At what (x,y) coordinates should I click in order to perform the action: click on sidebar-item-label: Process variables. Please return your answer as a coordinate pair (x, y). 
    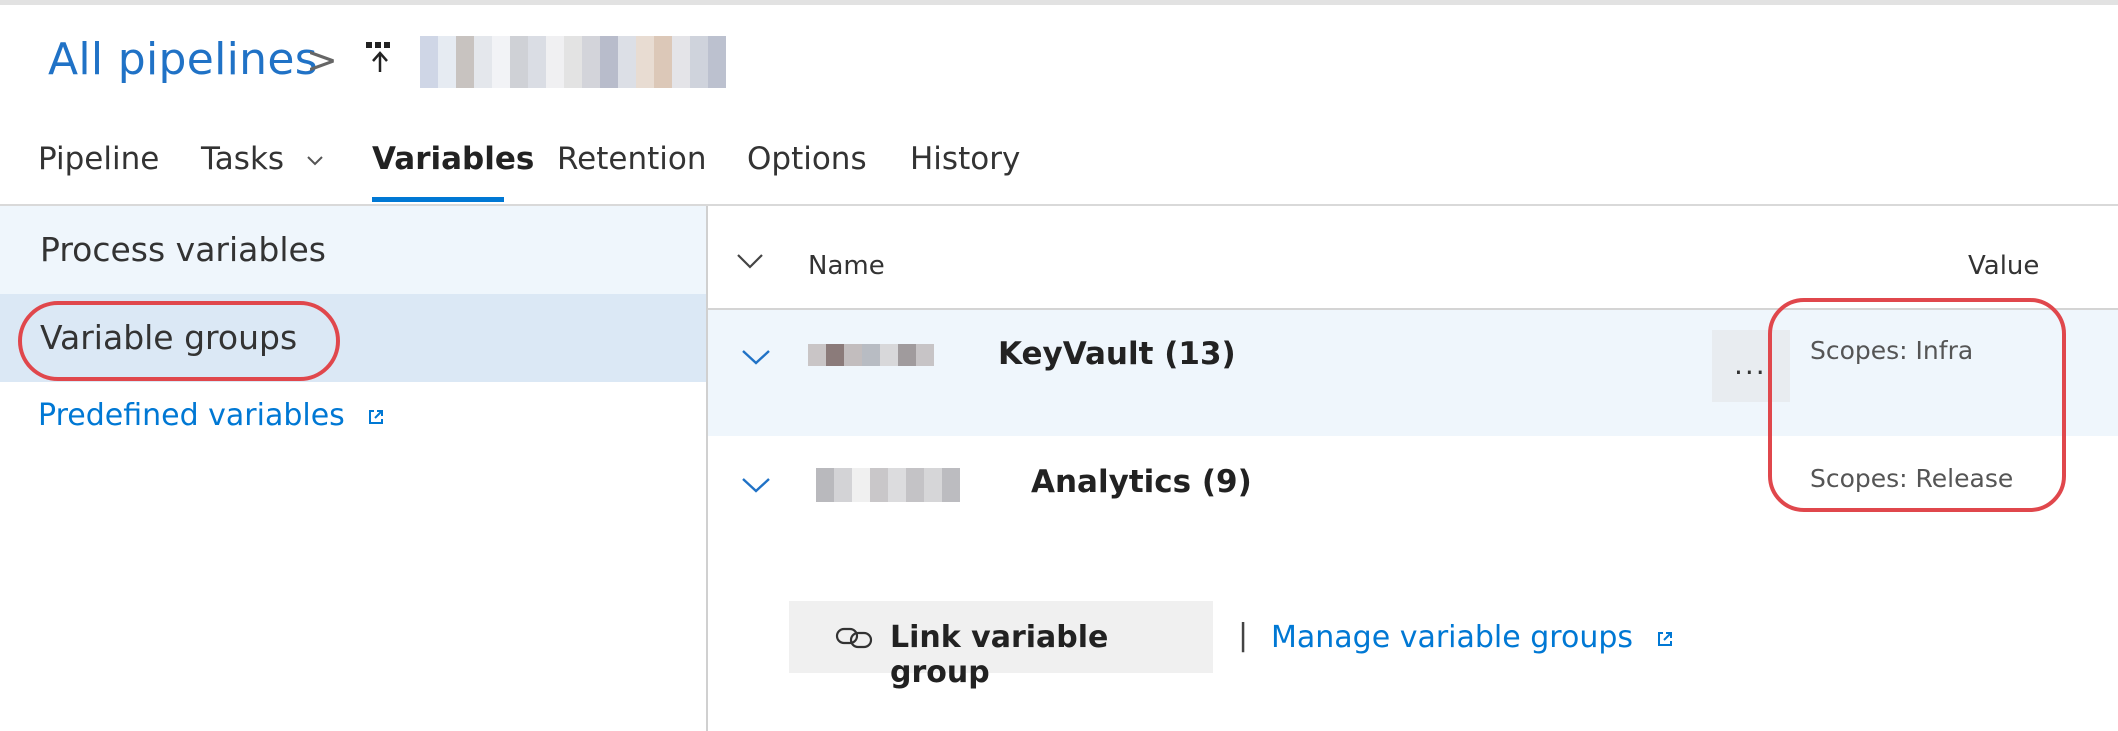
    Looking at the image, I should click on (183, 249).